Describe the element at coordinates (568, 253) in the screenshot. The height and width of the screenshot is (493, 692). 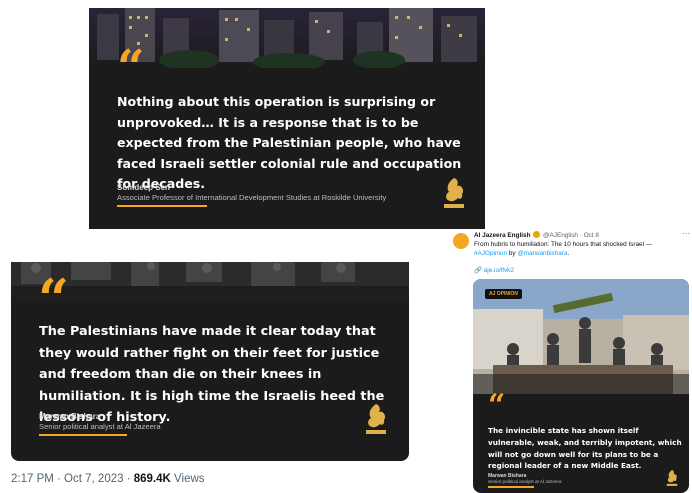
I see `tweet-text-part: .` at that location.